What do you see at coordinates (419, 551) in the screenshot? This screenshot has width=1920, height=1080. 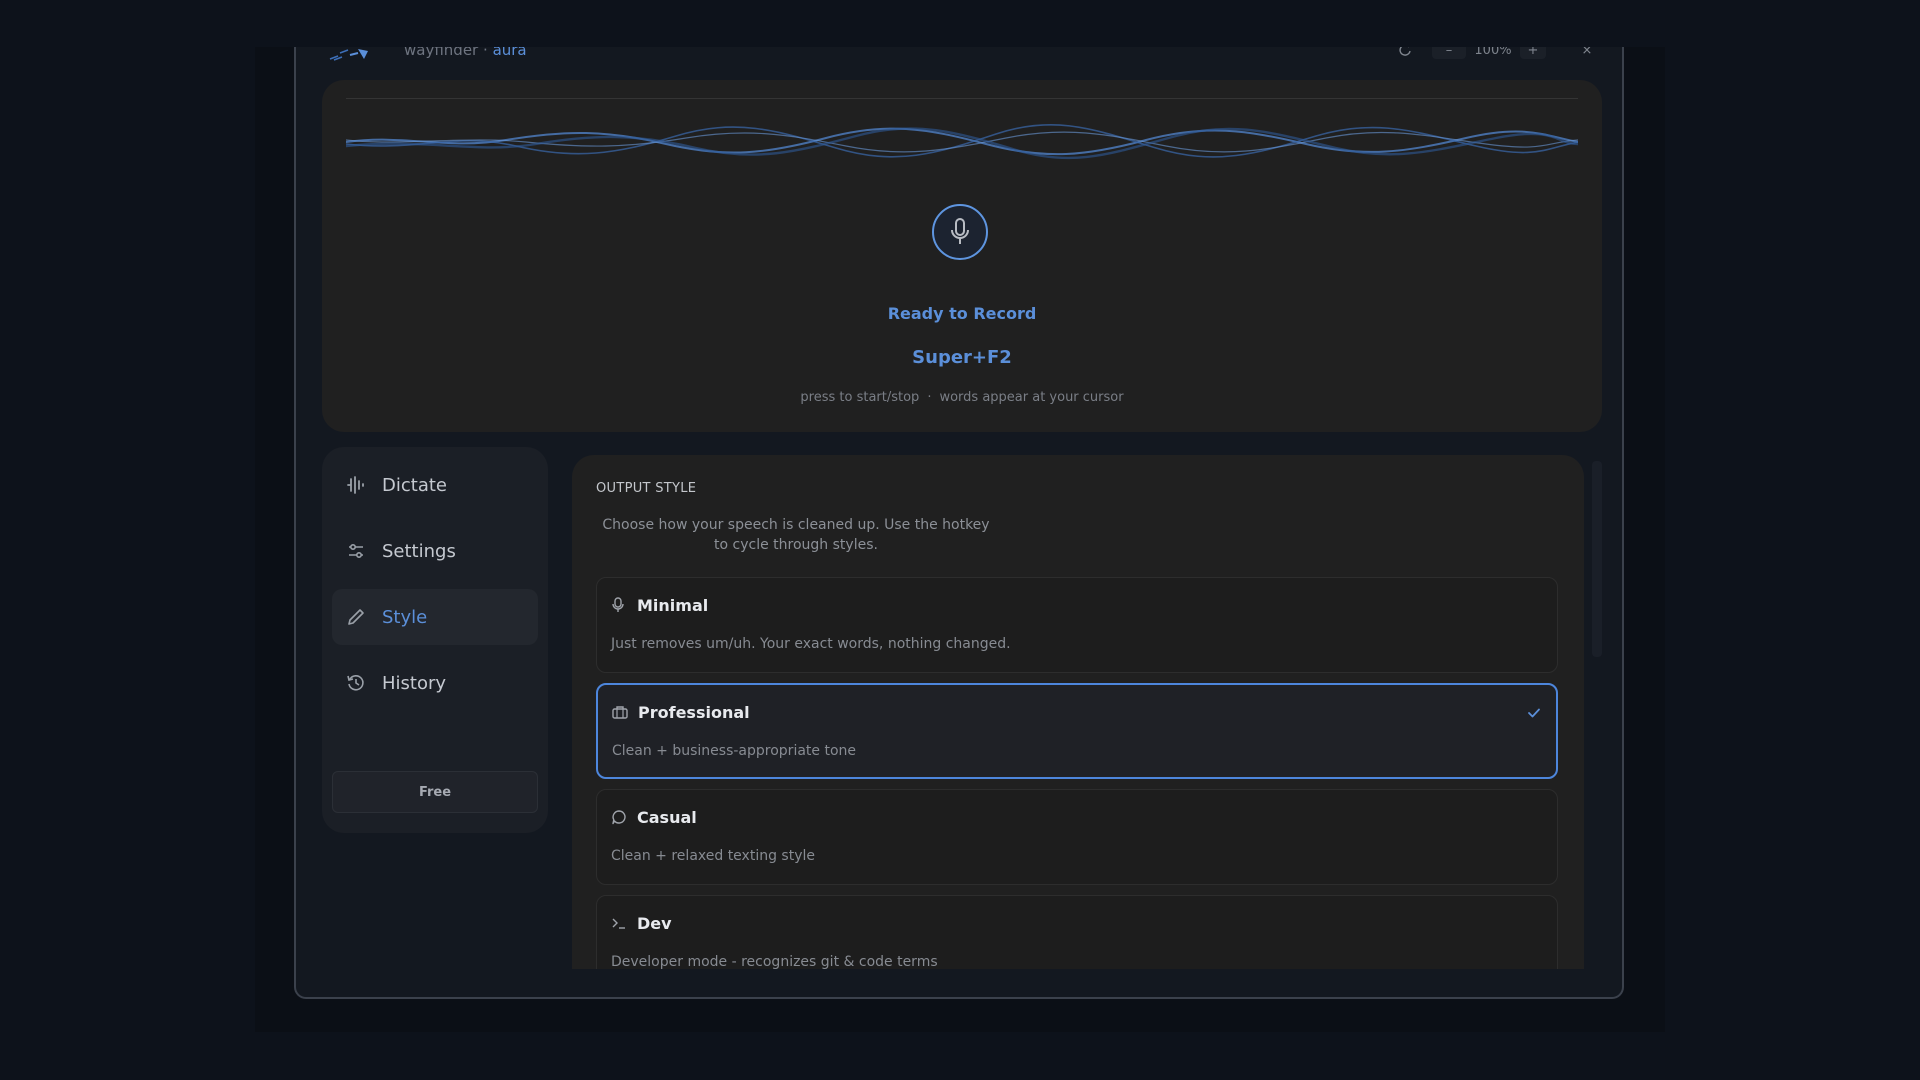 I see `sidebar-item-label: Settings` at bounding box center [419, 551].